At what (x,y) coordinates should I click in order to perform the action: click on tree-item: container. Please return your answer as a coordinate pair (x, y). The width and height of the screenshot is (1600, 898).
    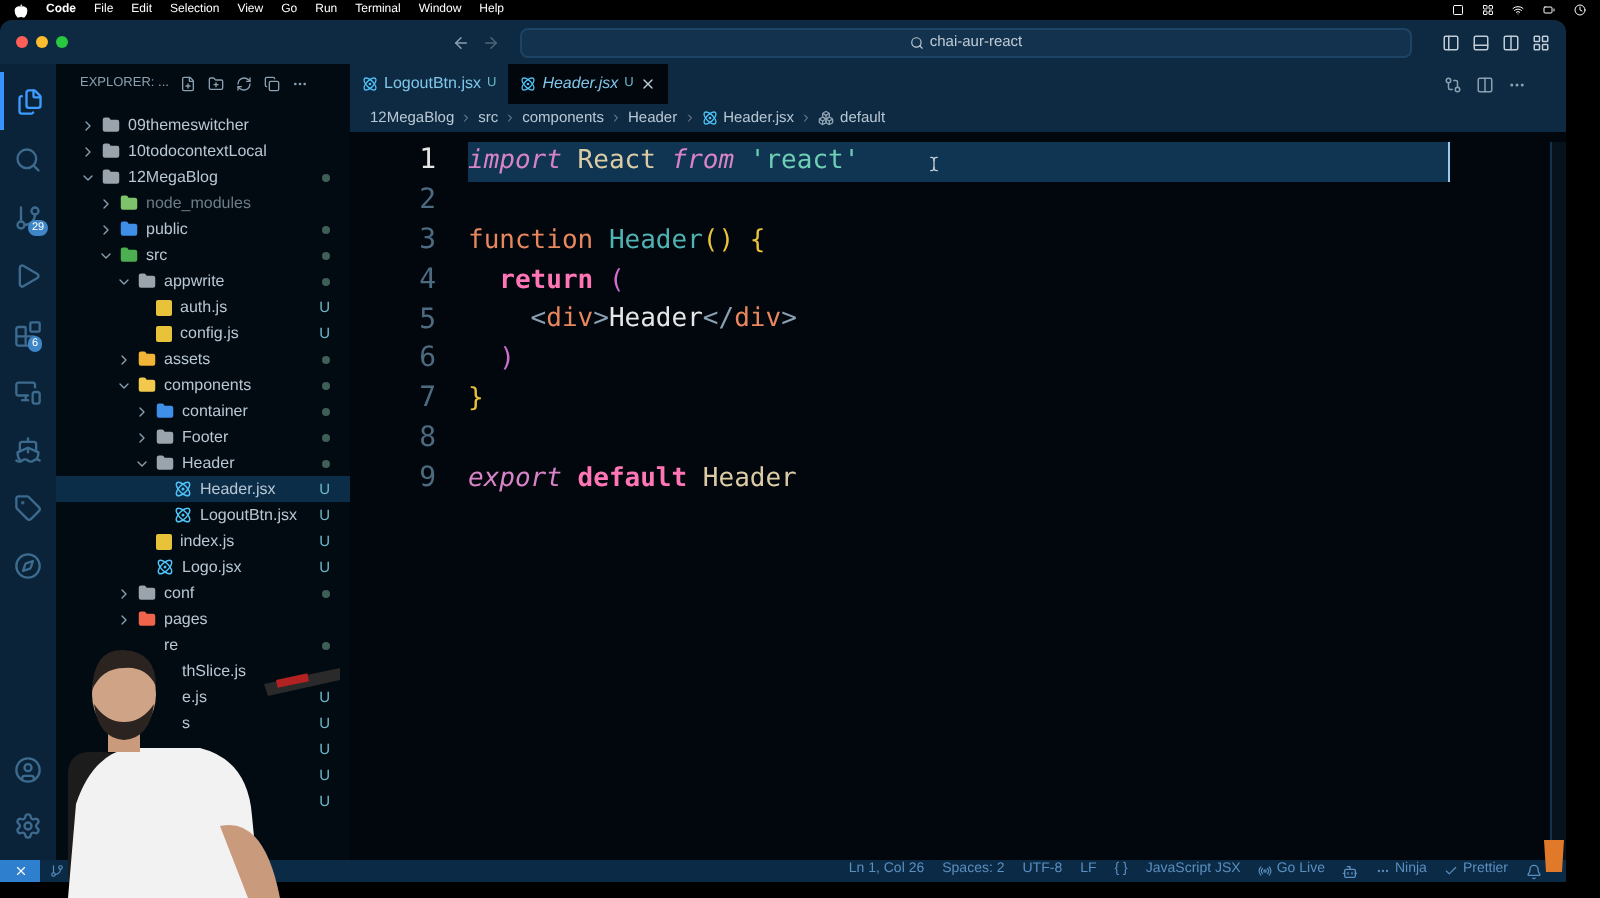
    Looking at the image, I should click on (215, 411).